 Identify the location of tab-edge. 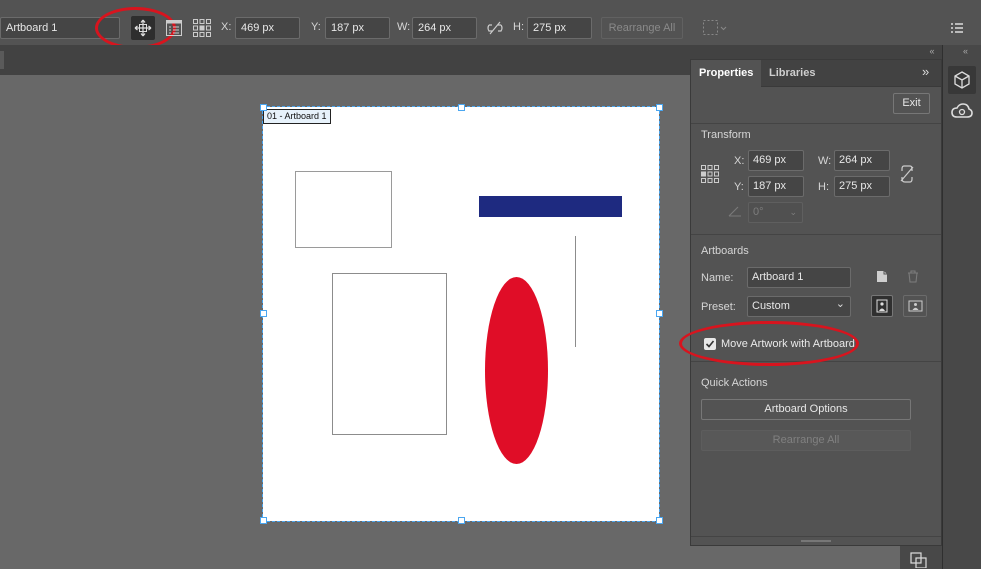
(2, 60).